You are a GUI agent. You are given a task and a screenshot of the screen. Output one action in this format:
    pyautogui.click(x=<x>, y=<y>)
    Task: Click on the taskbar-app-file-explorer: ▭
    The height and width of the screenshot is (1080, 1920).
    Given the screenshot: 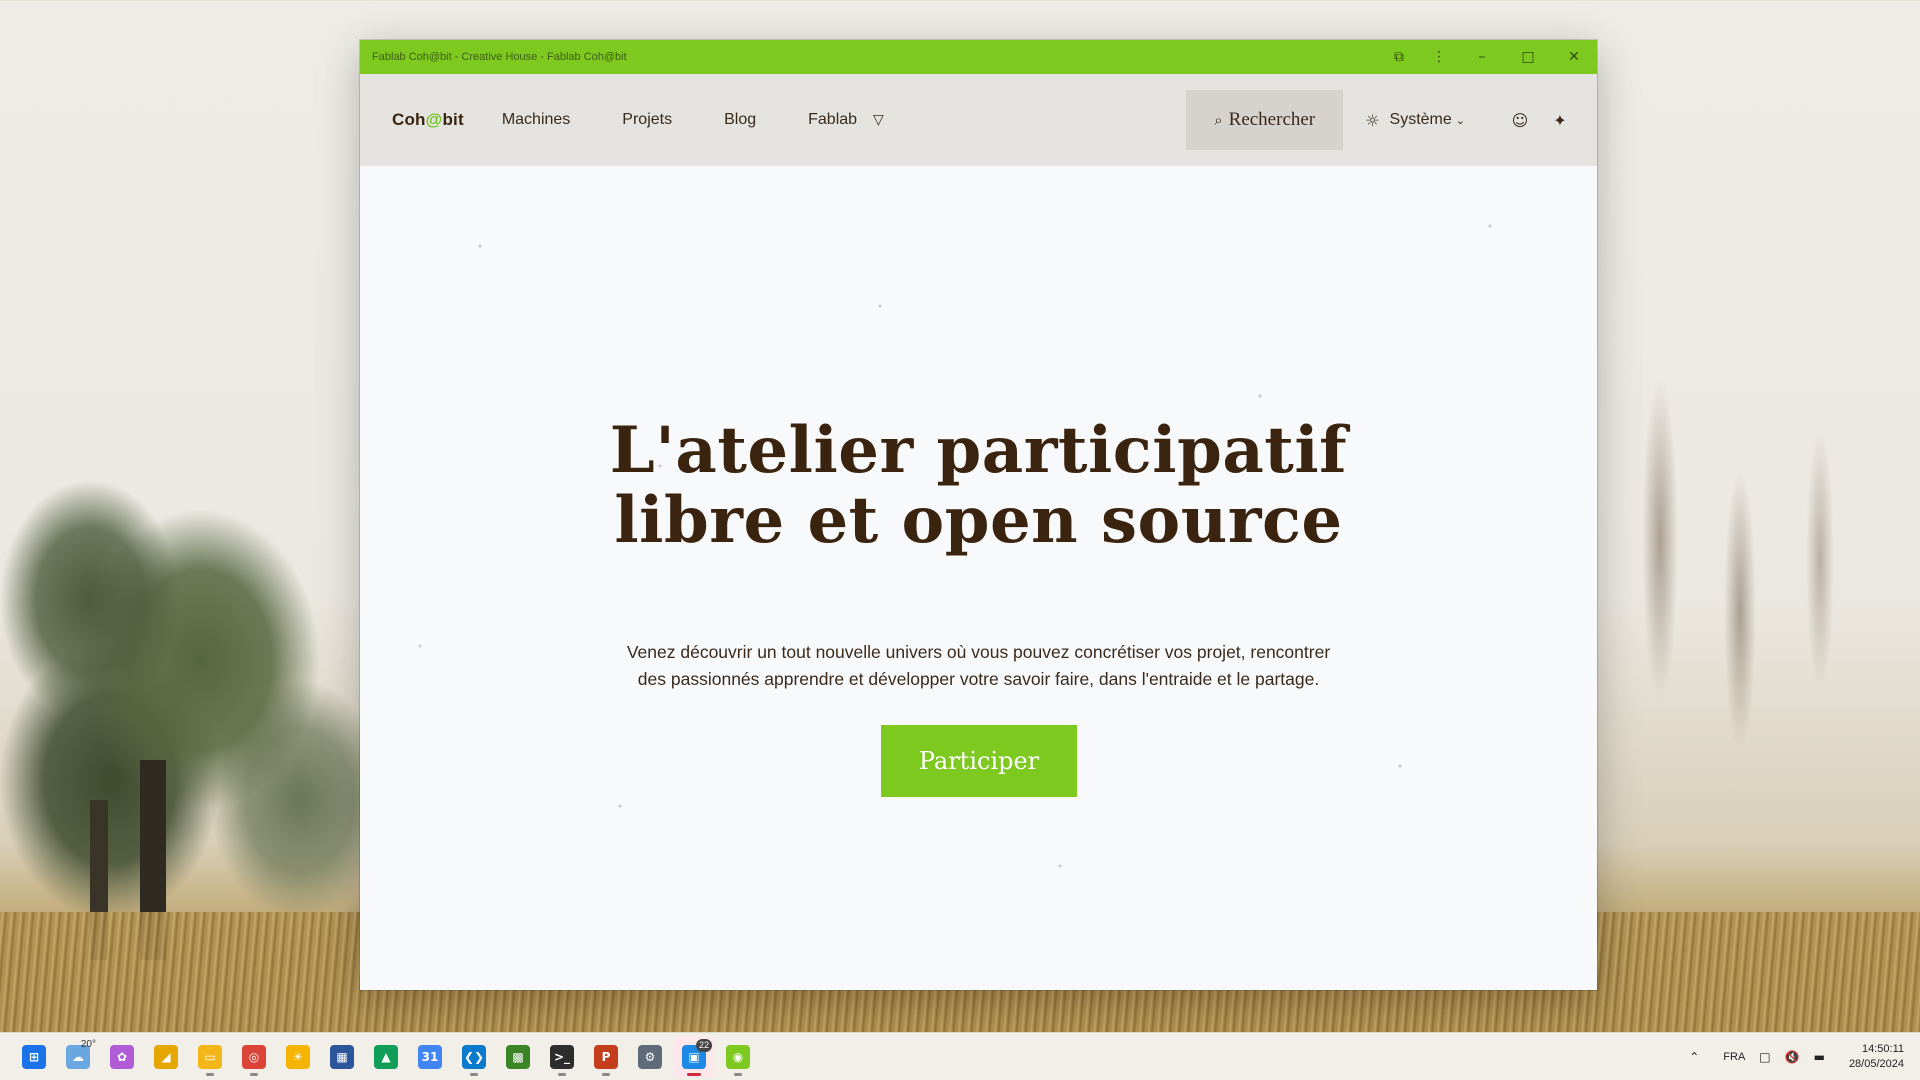 What is the action you would take?
    pyautogui.click(x=210, y=1057)
    